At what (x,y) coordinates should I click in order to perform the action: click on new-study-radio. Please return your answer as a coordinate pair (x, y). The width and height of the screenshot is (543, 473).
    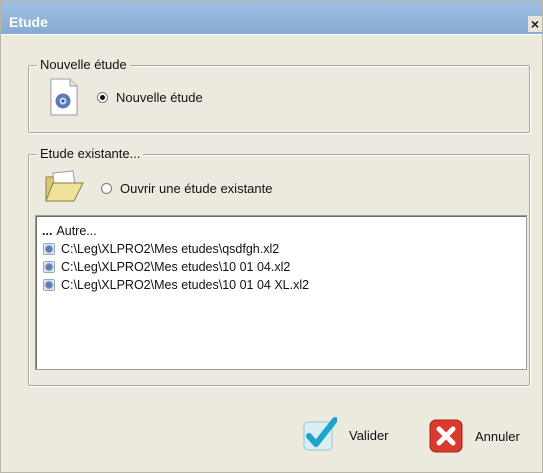
    Looking at the image, I should click on (102, 97).